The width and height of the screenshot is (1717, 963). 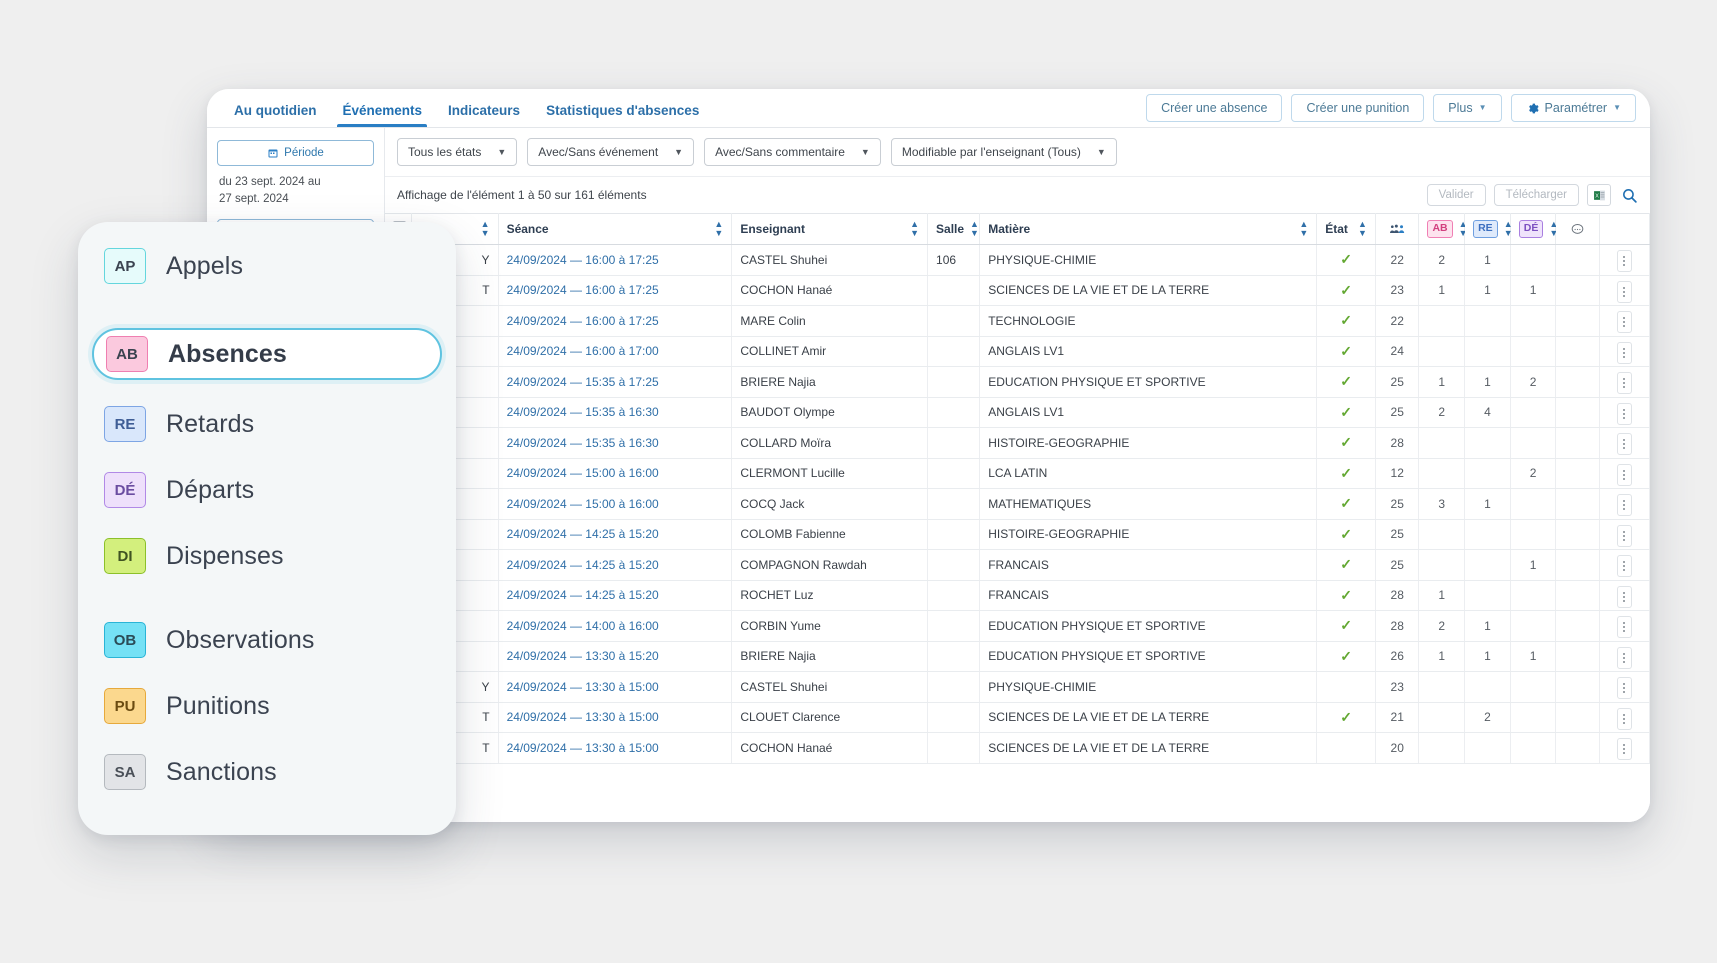 What do you see at coordinates (1443, 229) in the screenshot?
I see `th-absences: AB ▲ ▼` at bounding box center [1443, 229].